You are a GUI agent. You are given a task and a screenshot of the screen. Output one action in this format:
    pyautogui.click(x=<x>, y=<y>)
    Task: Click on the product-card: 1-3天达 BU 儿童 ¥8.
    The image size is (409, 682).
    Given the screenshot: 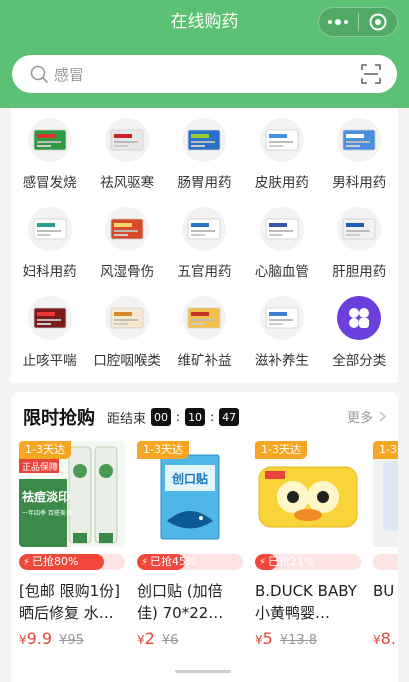 What is the action you would take?
    pyautogui.click(x=385, y=544)
    